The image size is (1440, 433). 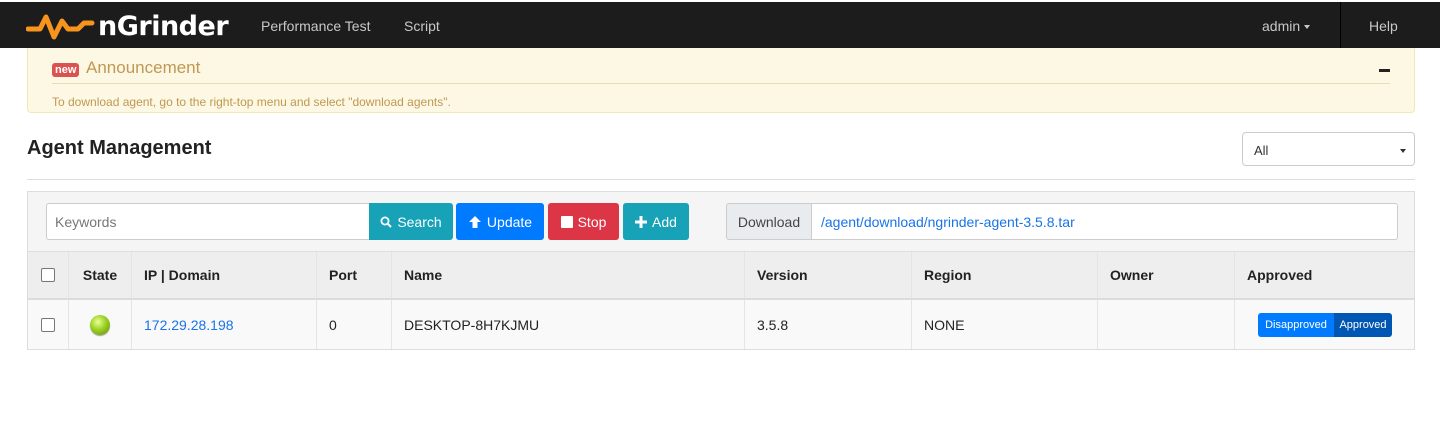 I want to click on announcement-divider, so click(x=721, y=83).